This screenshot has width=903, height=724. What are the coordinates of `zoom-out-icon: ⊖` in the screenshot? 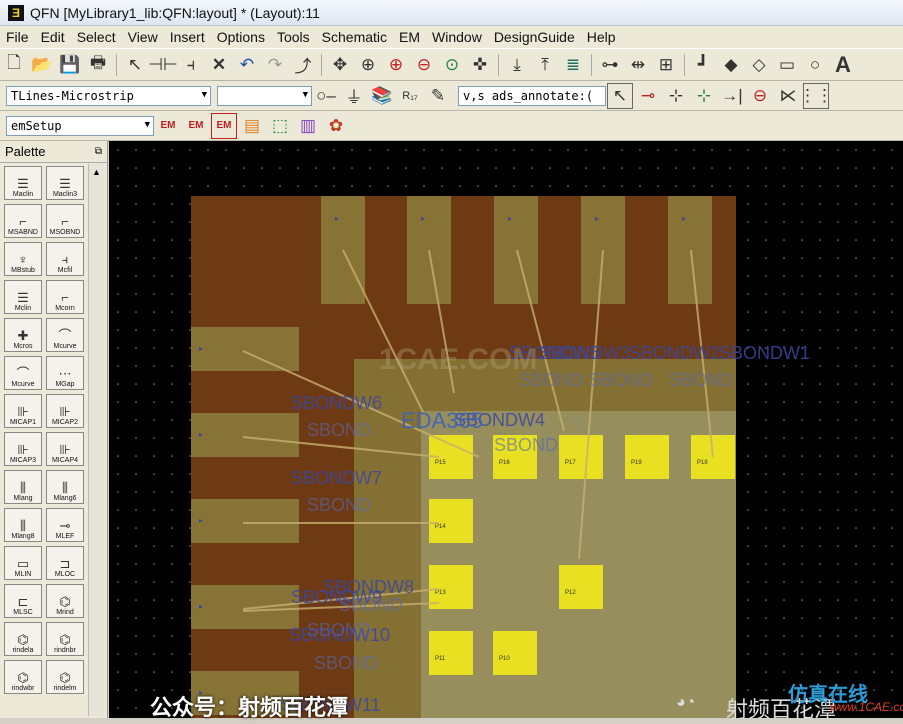 It's located at (424, 65).